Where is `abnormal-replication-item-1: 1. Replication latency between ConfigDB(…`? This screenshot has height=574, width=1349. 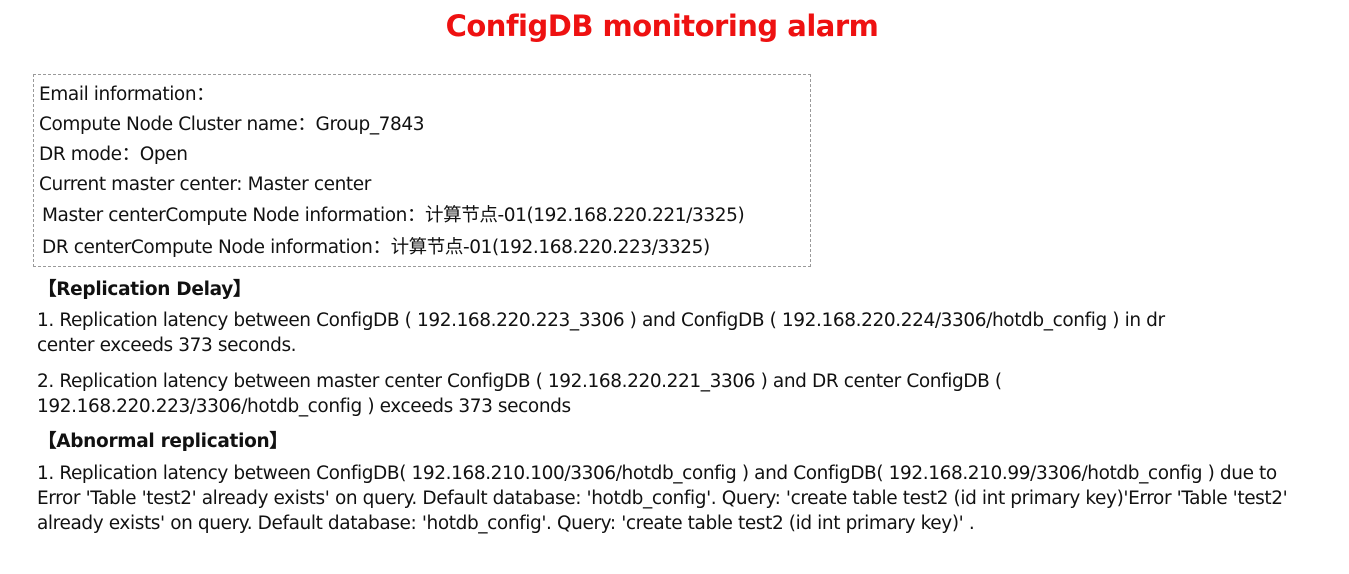
abnormal-replication-item-1: 1. Replication latency between ConfigDB(… is located at coordinates (662, 498).